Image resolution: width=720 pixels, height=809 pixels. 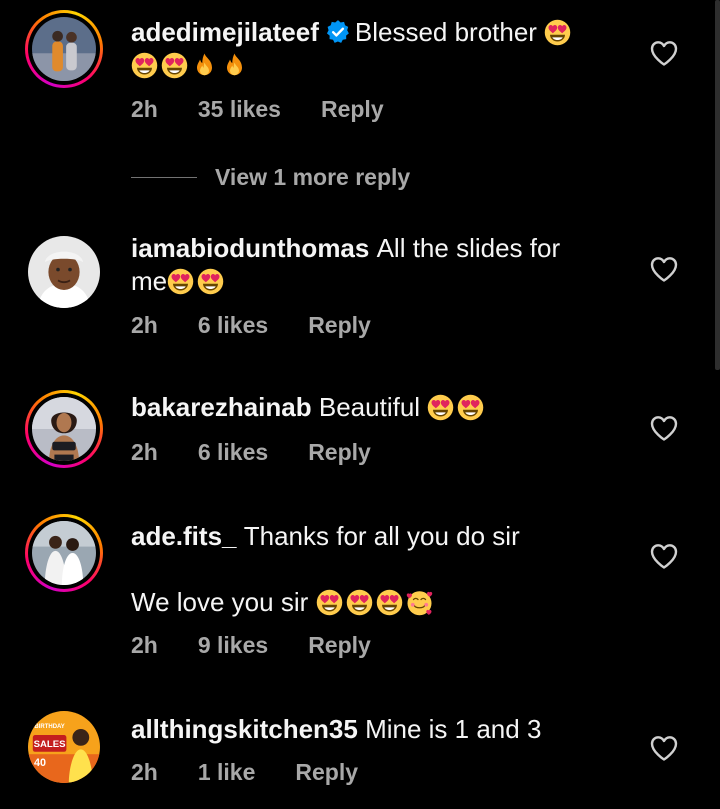 What do you see at coordinates (50, 744) in the screenshot?
I see `avatar-text-sales: SALES` at bounding box center [50, 744].